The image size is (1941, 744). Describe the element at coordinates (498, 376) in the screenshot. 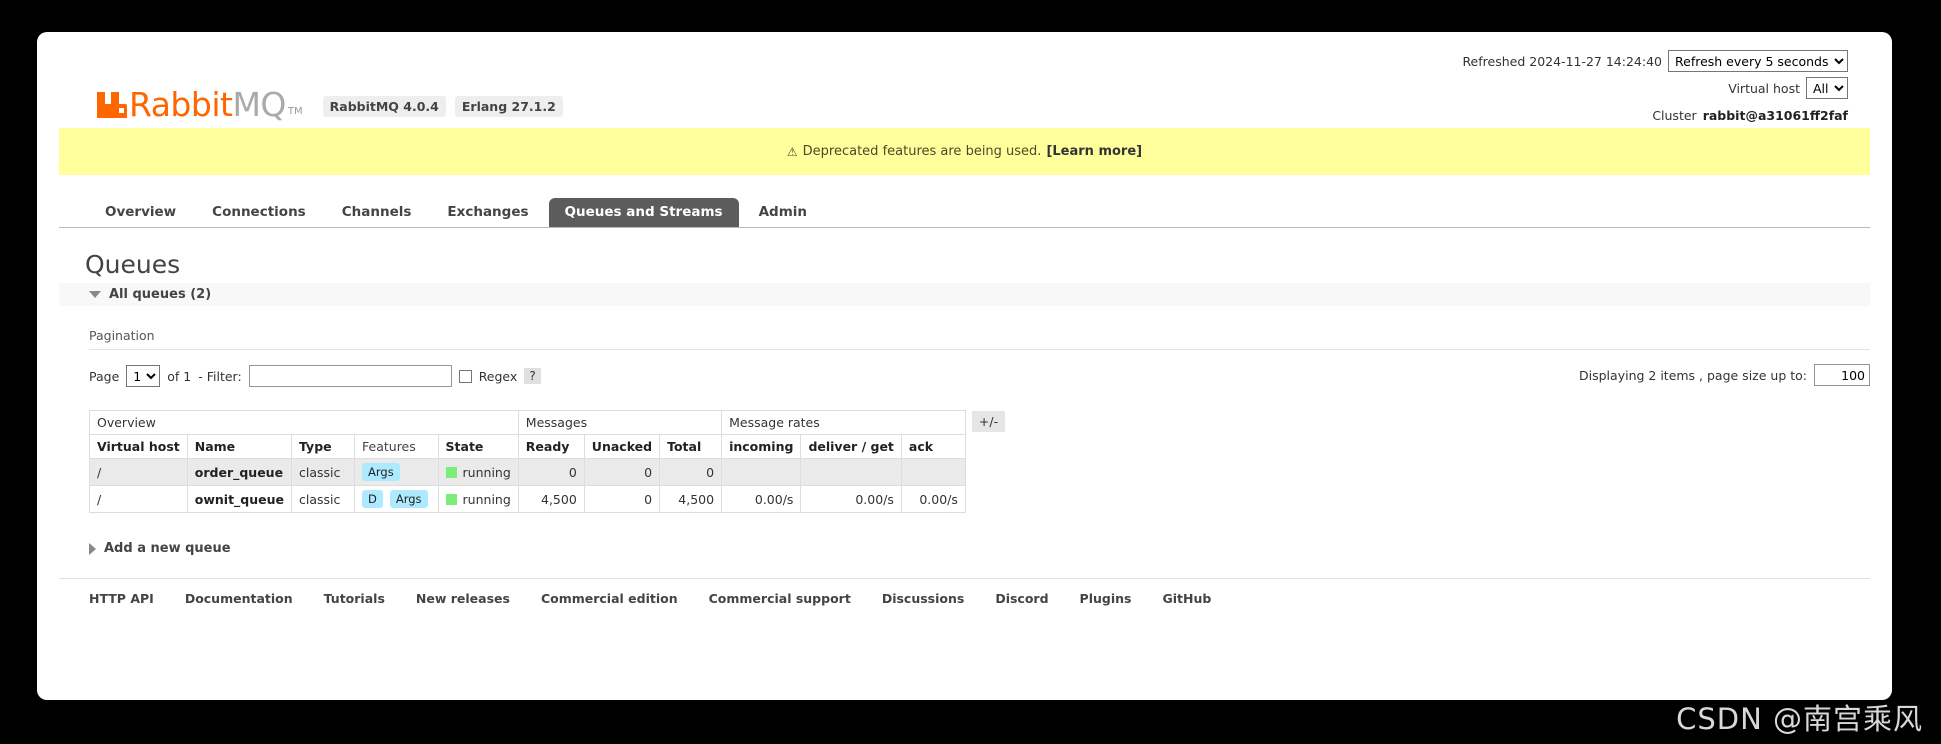

I see `regex-label: Regex` at that location.